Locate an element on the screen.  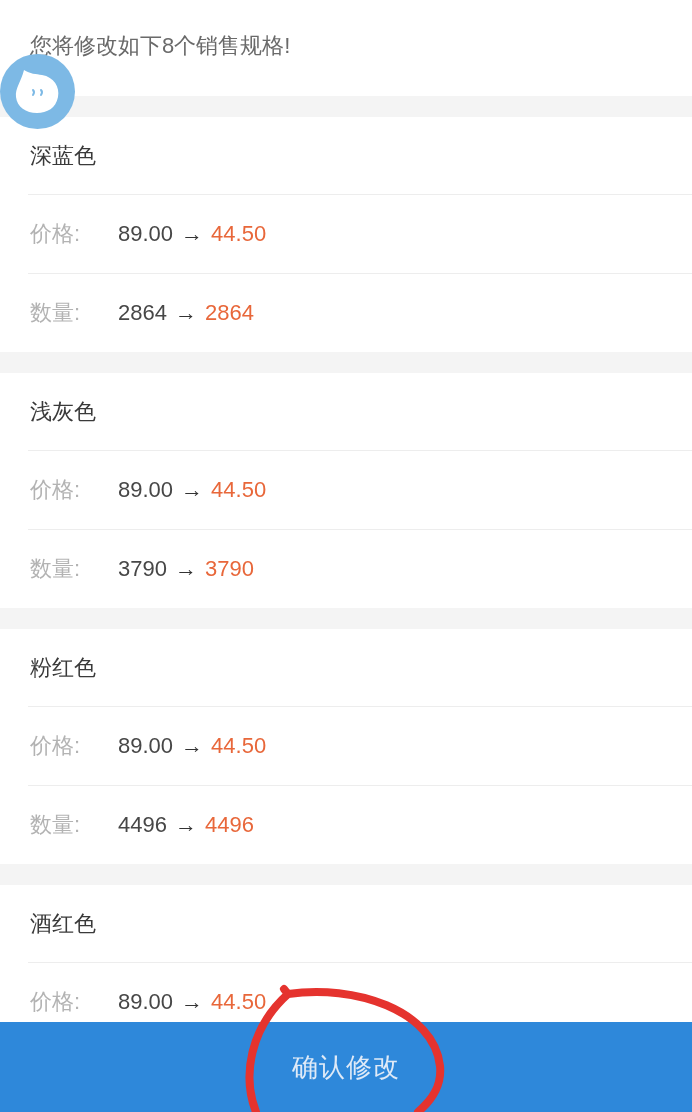
spec-name: 酒红色 is located at coordinates (62, 923).